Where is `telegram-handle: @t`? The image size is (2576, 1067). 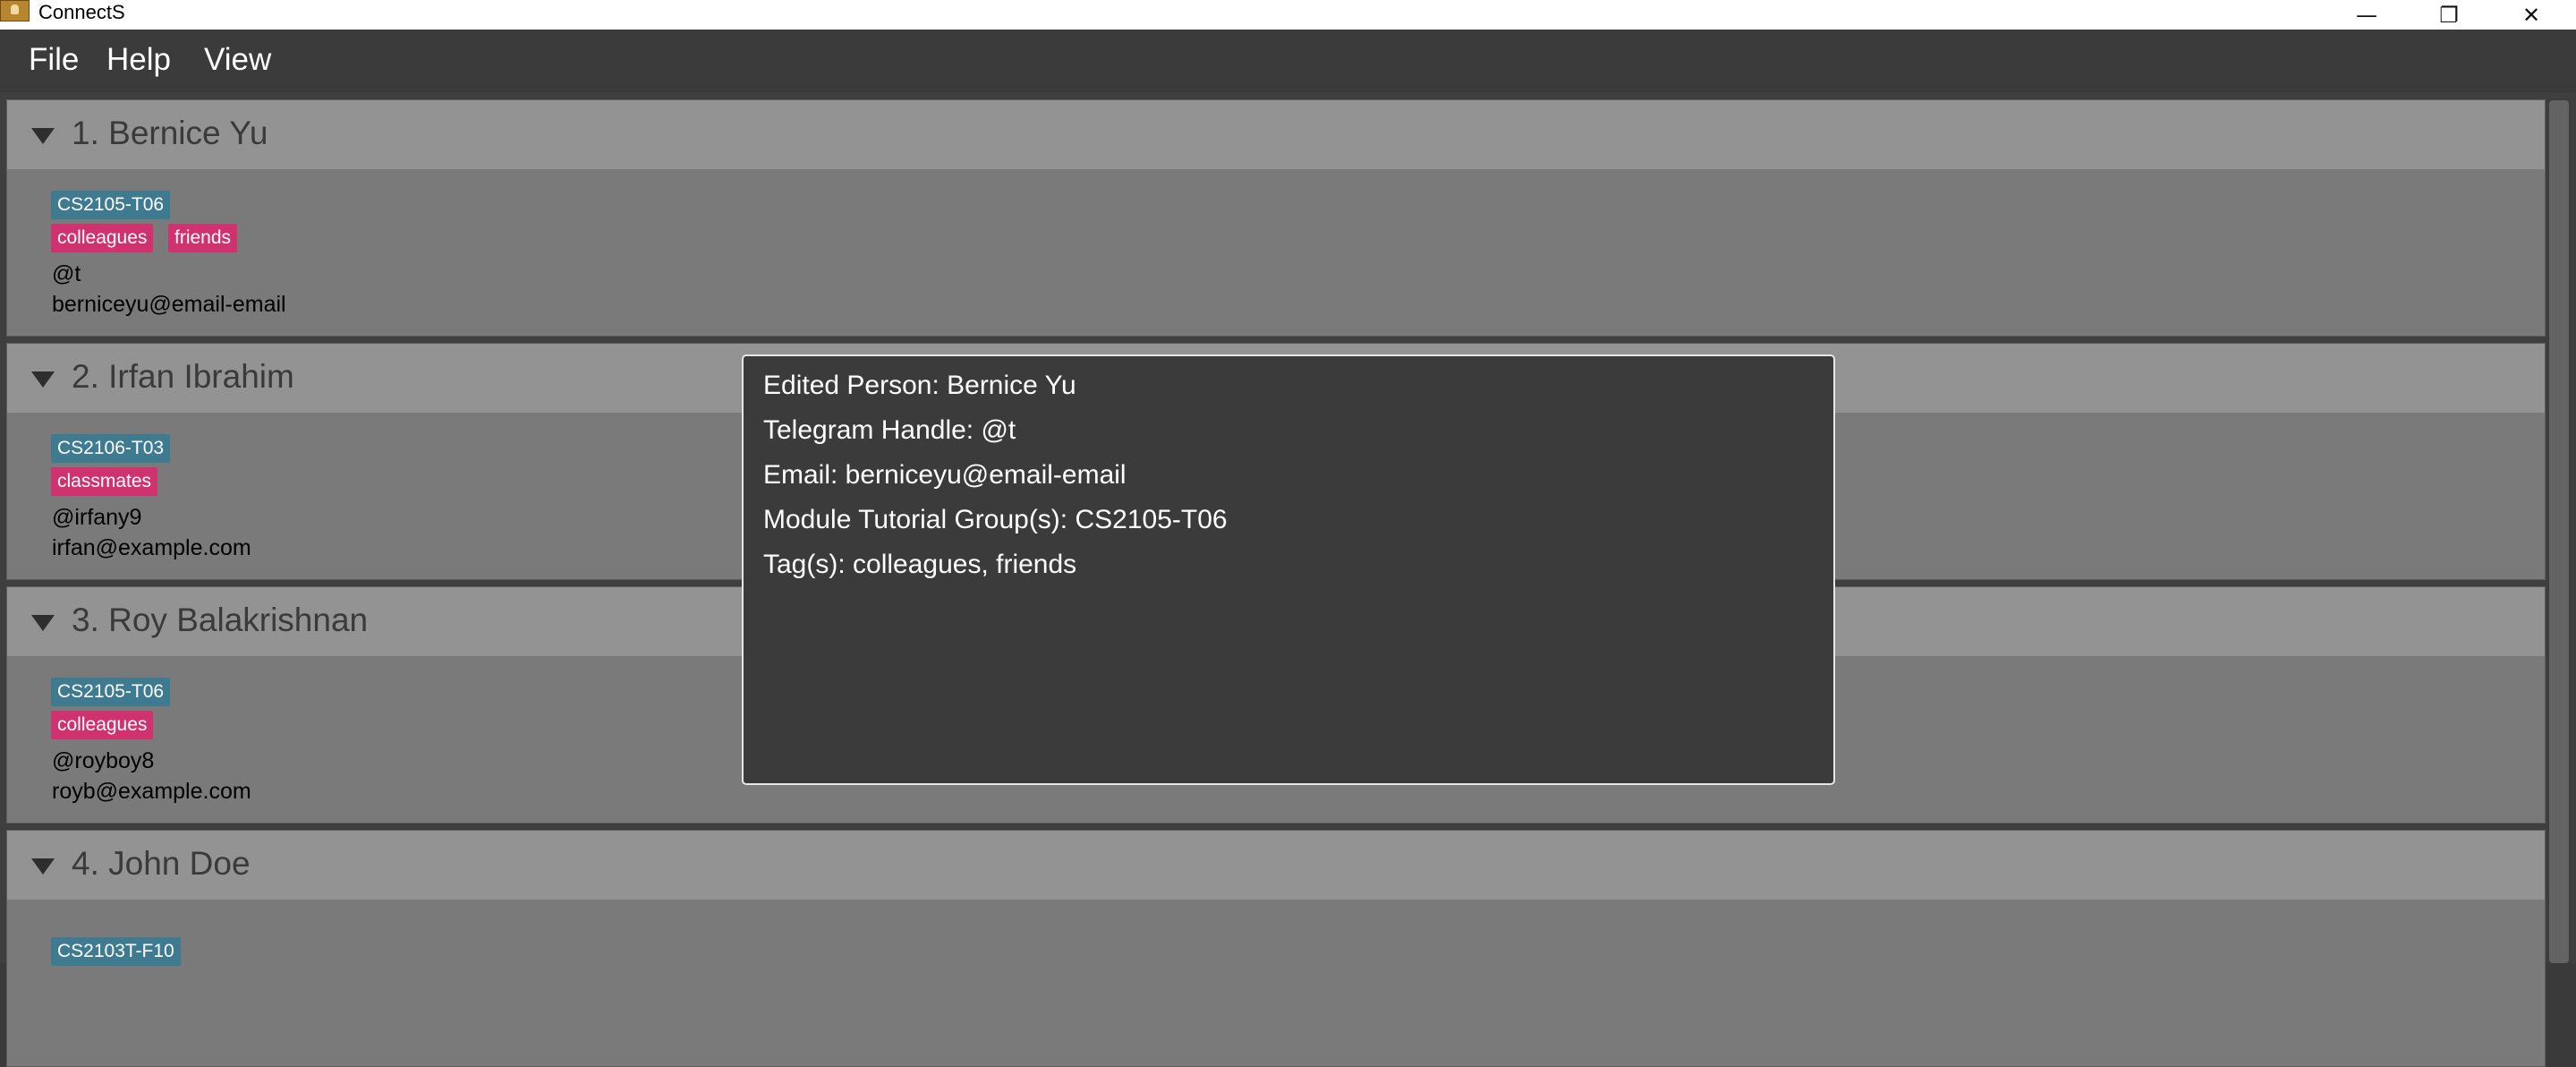
telegram-handle: @t is located at coordinates (66, 273).